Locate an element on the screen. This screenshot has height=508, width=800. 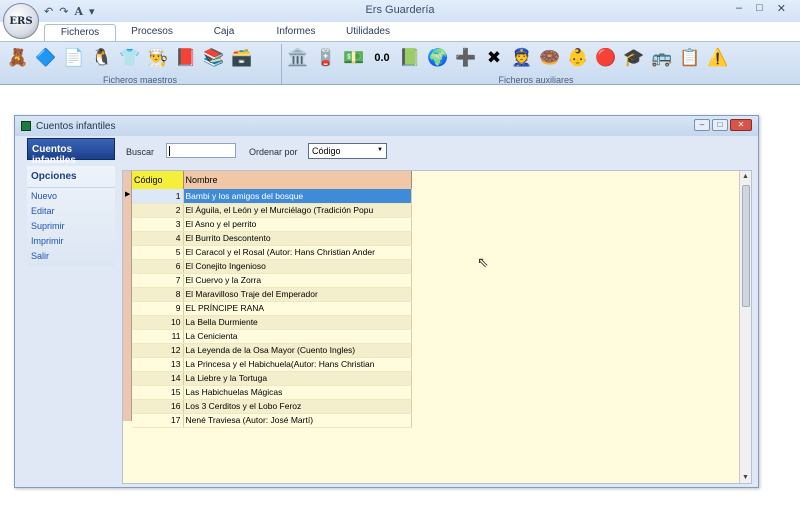
cell-nombre: El Asno y el perrito is located at coordinates (297, 224).